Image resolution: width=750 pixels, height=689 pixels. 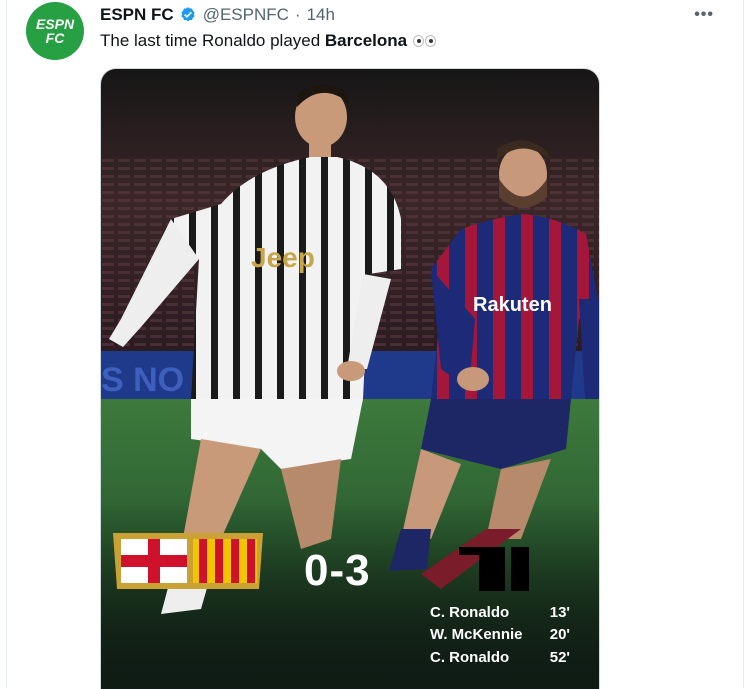 I want to click on scorer-name: W. McKennie, so click(x=476, y=635).